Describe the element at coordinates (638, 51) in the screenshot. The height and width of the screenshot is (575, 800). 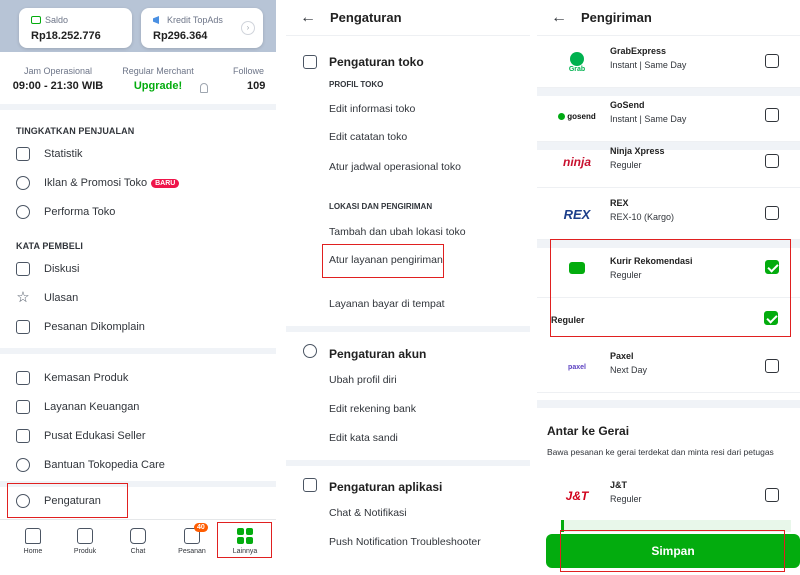
I see `courier-name: GrabExpress` at that location.